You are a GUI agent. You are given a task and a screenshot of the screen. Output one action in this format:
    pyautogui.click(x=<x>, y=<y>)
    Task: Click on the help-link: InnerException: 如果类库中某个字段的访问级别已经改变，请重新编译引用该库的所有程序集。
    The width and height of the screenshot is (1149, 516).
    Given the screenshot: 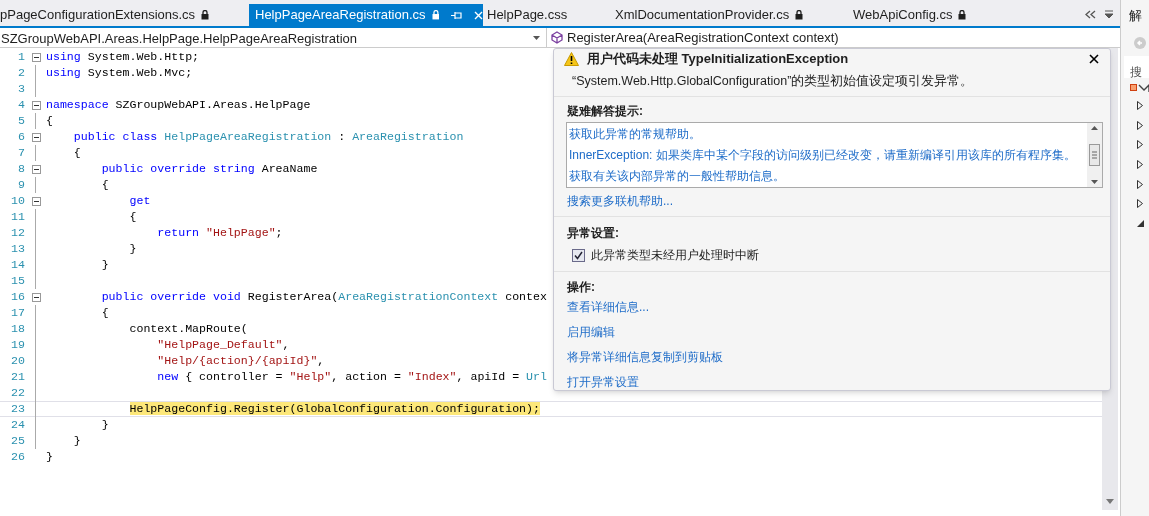 What is the action you would take?
    pyautogui.click(x=822, y=156)
    